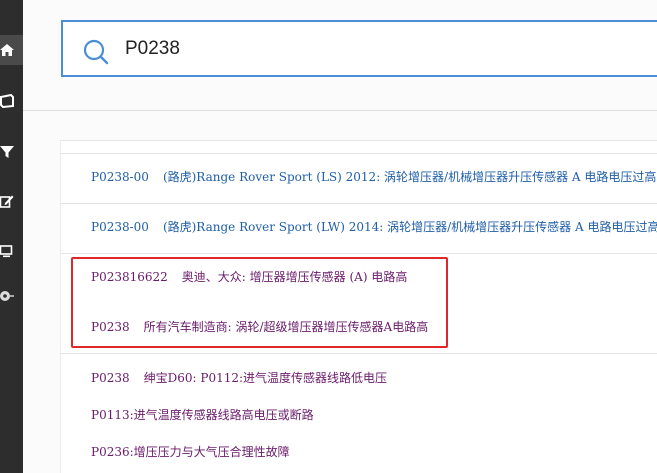 This screenshot has height=473, width=657. I want to click on sidebar-item-home, so click(11, 50).